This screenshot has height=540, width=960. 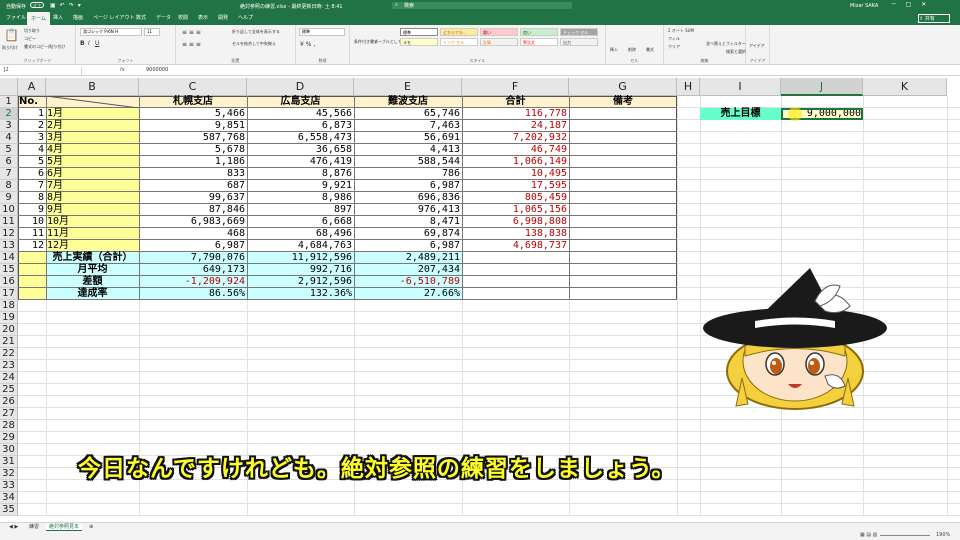 I want to click on namba-value: 8,471, so click(x=408, y=222).